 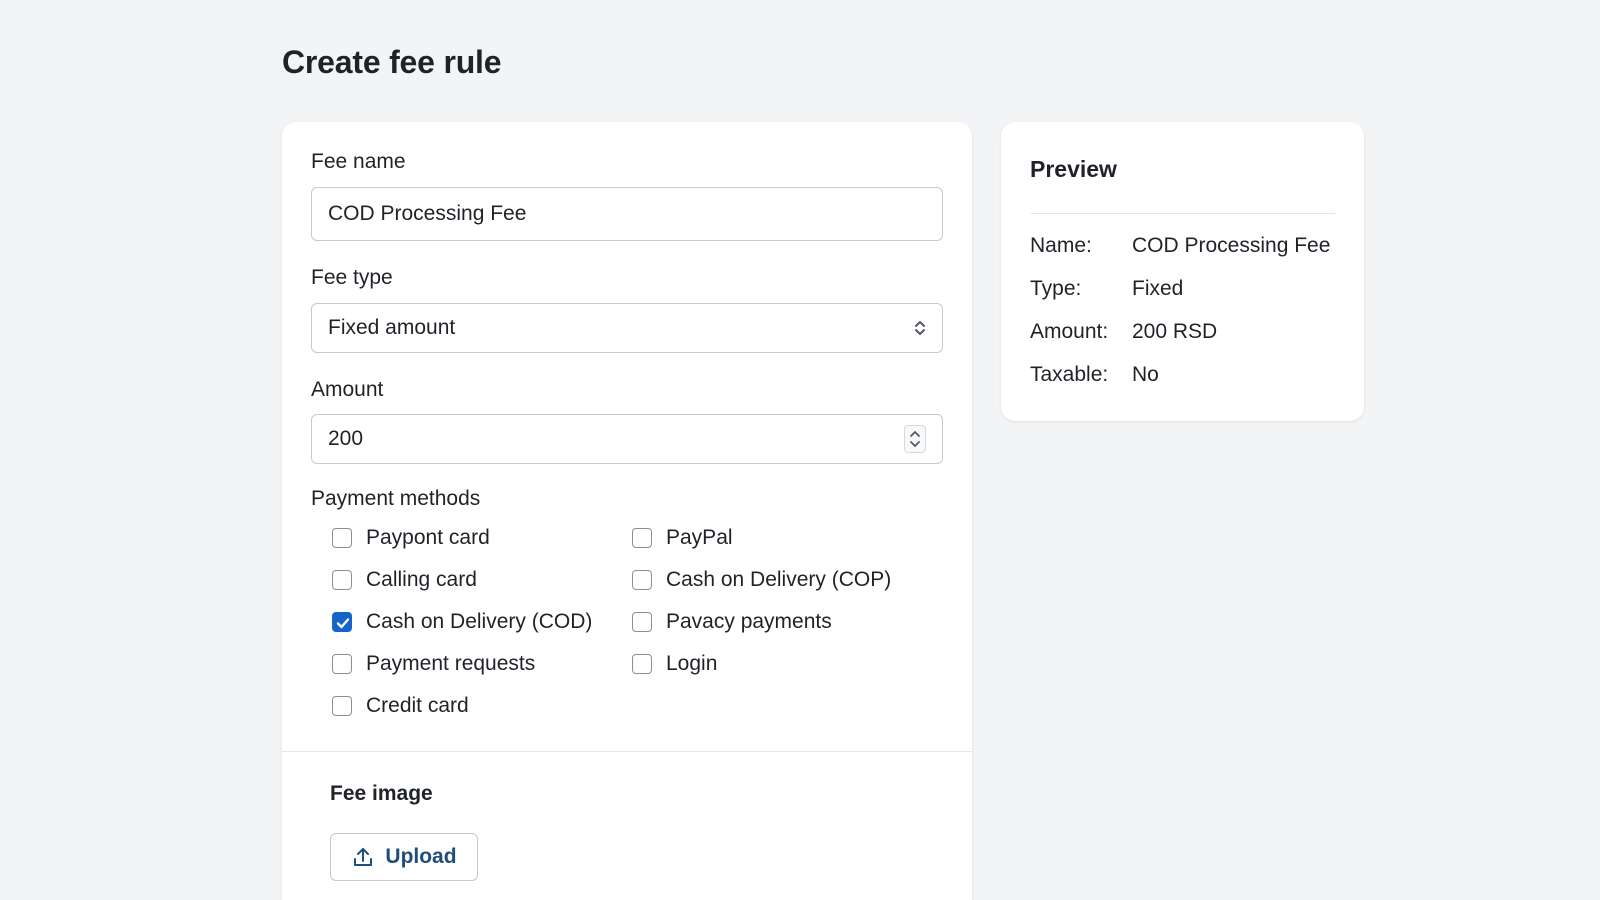 I want to click on payment-method-payment-requests: Payment requests, so click(x=433, y=664).